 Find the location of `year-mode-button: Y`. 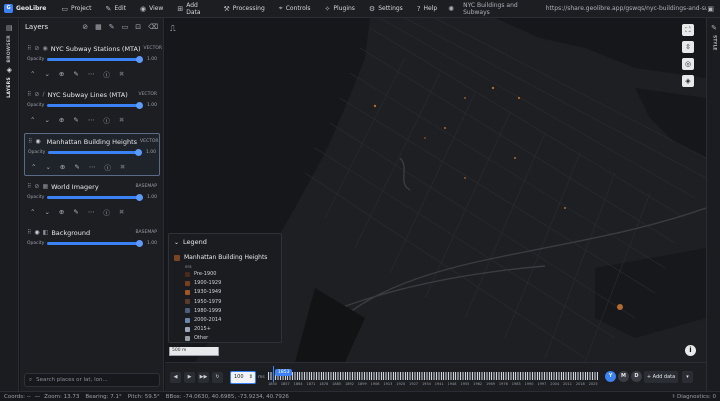

year-mode-button: Y is located at coordinates (610, 376).